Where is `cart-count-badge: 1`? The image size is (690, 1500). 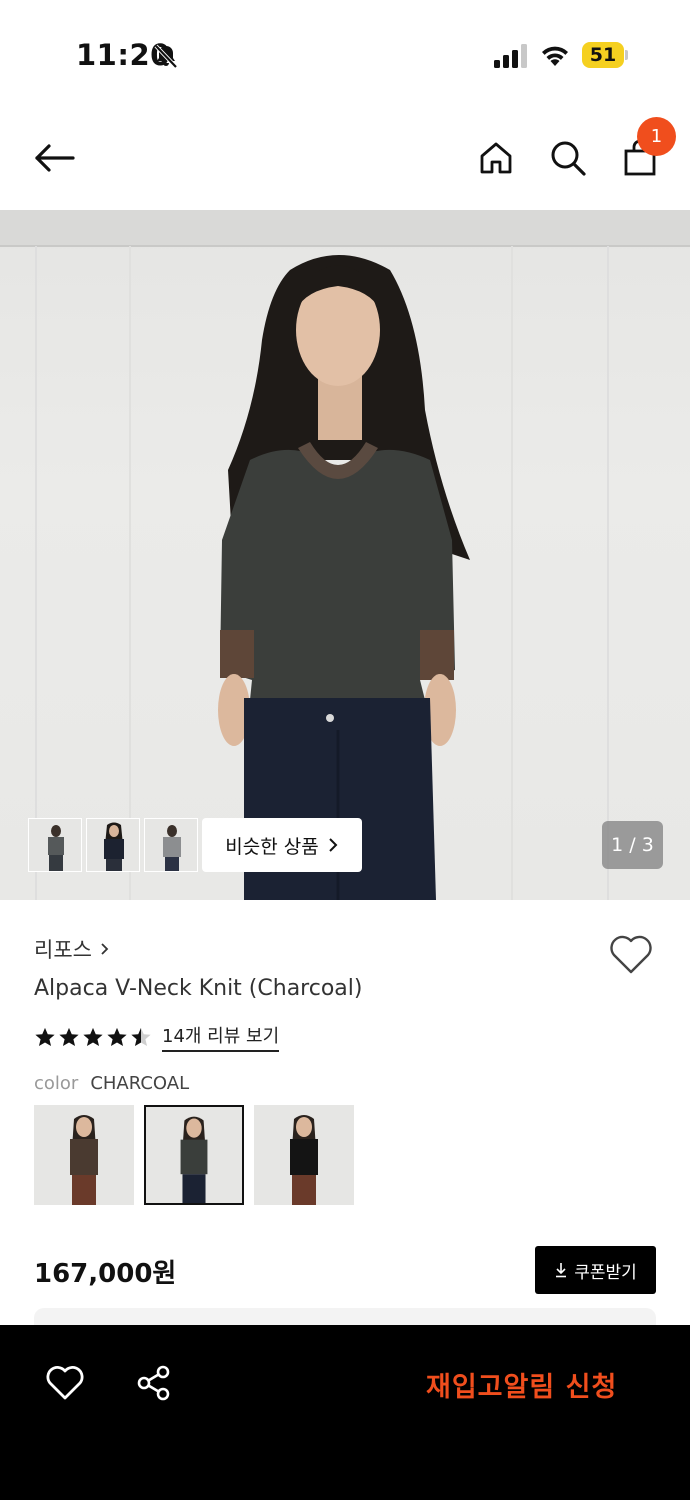 cart-count-badge: 1 is located at coordinates (656, 136).